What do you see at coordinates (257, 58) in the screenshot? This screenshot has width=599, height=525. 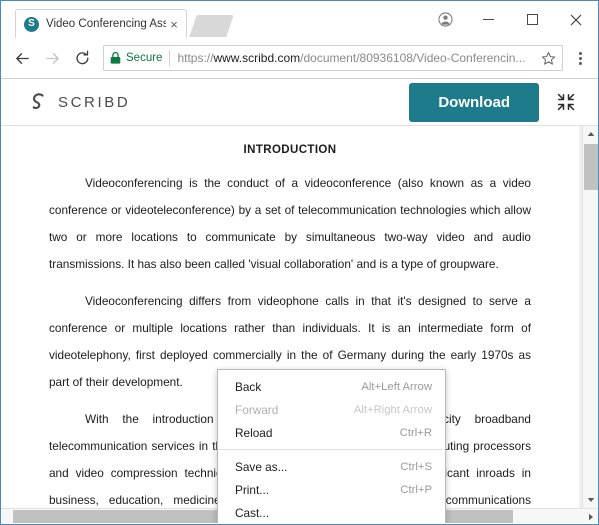 I see `url-host: www.scribd.com` at bounding box center [257, 58].